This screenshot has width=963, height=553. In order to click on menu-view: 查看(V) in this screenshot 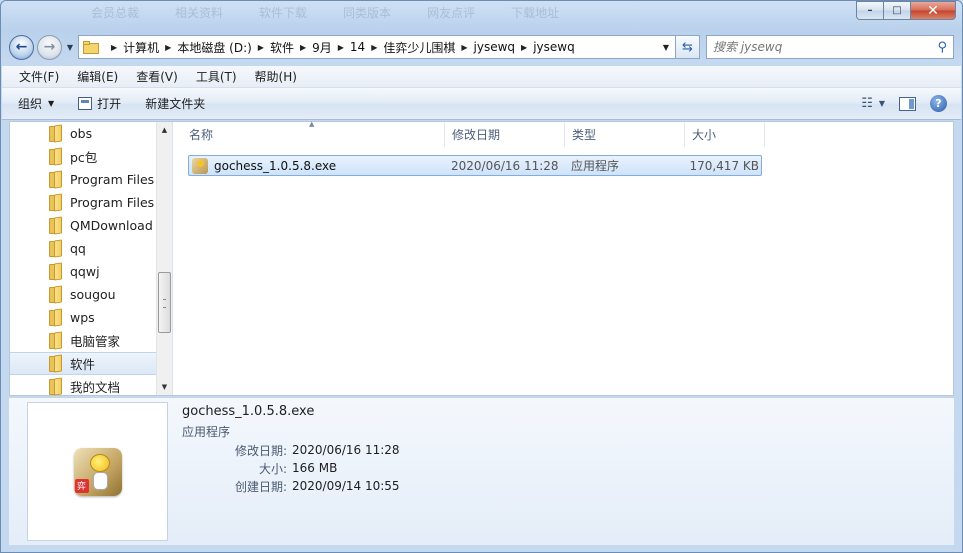, I will do `click(157, 76)`.